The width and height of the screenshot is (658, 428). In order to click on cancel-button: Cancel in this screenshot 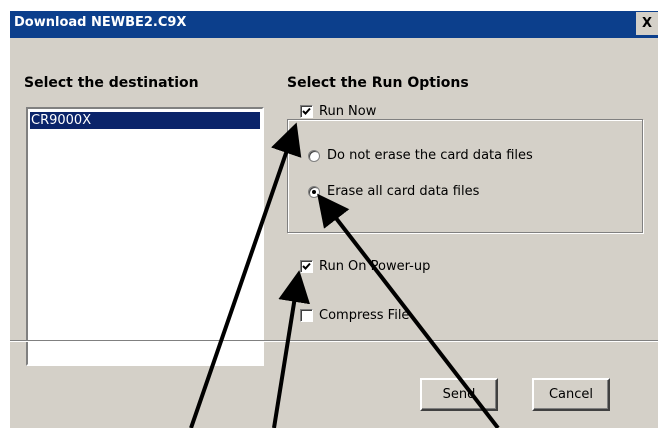, I will do `click(571, 394)`.